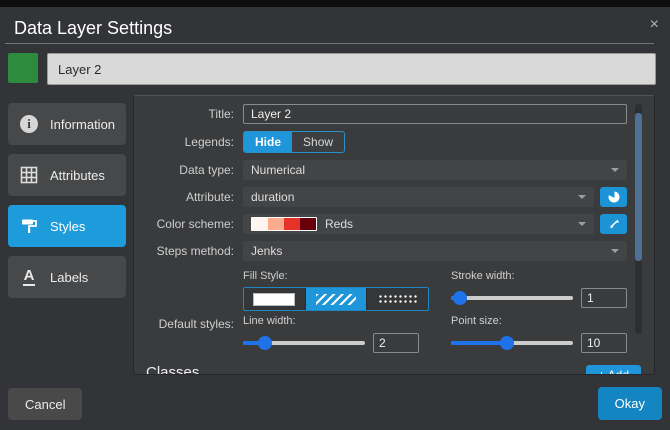 This screenshot has height=430, width=670. I want to click on table-grid-icon, so click(29, 175).